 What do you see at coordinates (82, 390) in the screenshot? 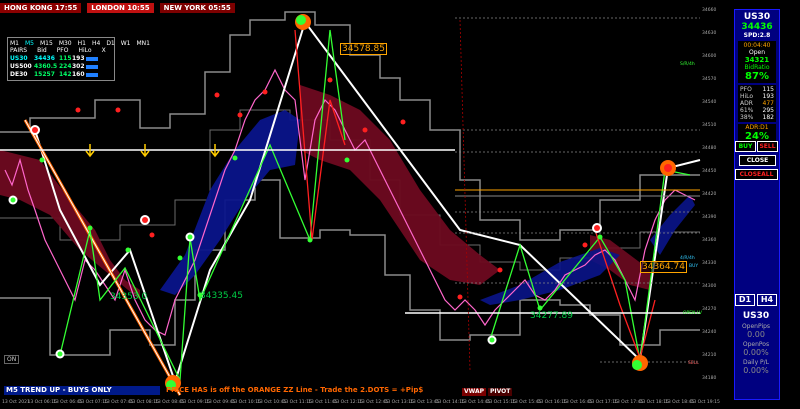
I see `trend-status: M5 TREND UP - BUYS ONLY` at bounding box center [82, 390].